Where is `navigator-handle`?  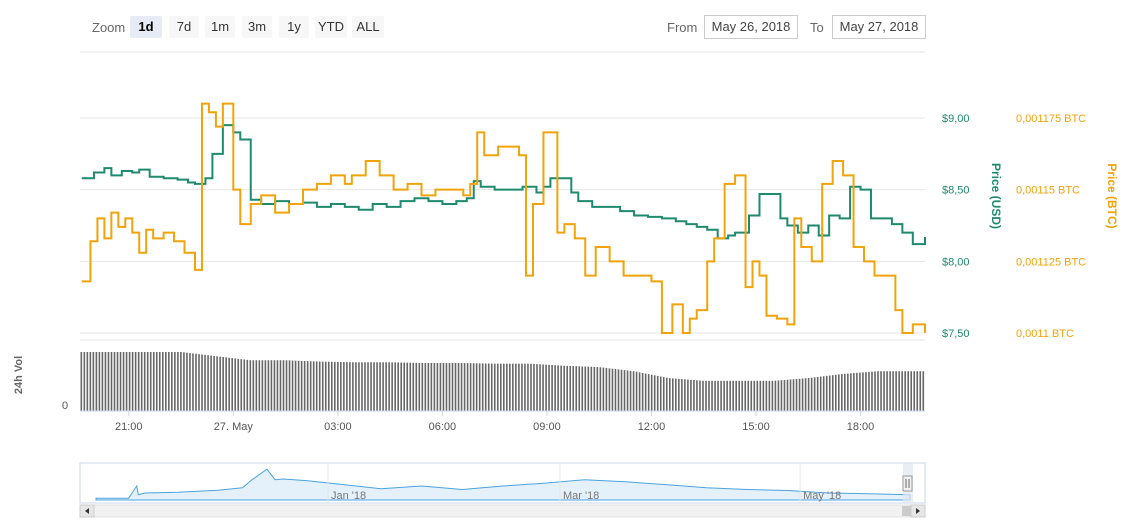 navigator-handle is located at coordinates (907, 483).